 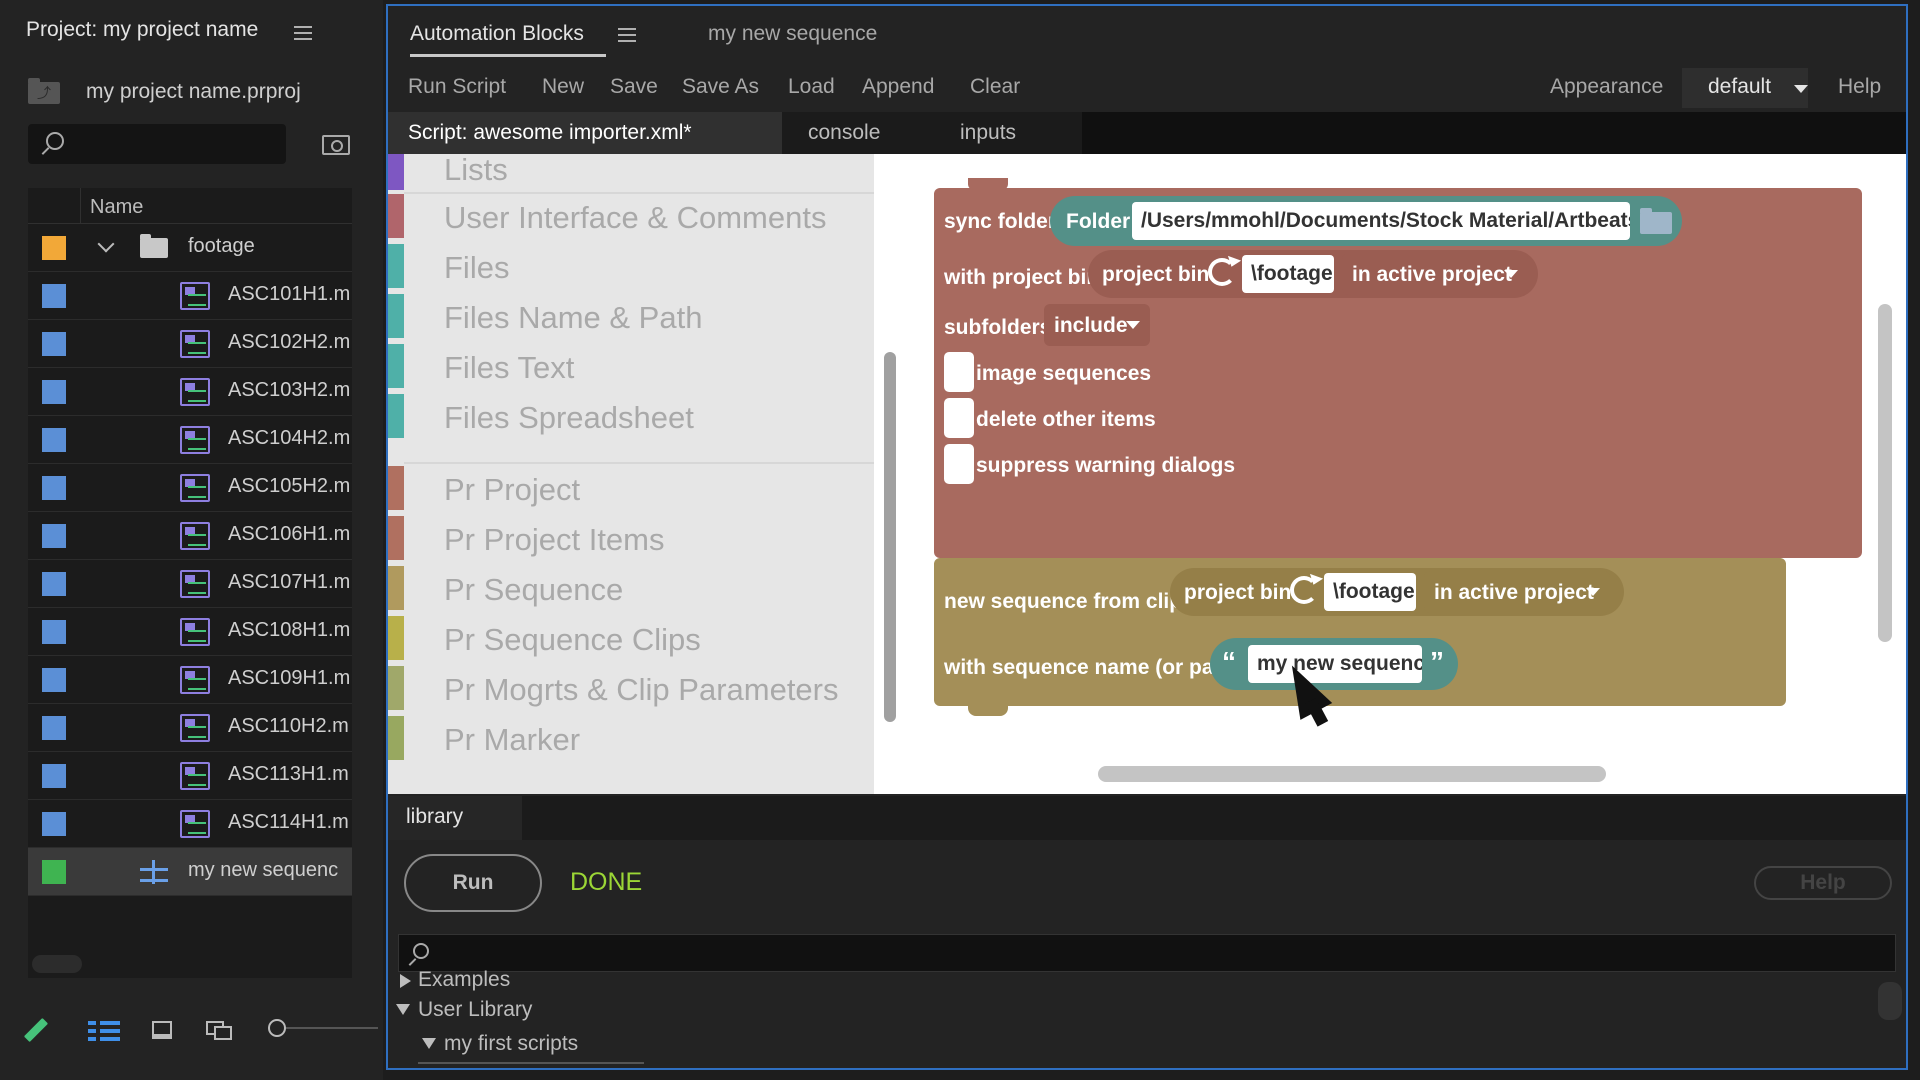 What do you see at coordinates (1890, 1001) in the screenshot?
I see `library-tree-scrollbar` at bounding box center [1890, 1001].